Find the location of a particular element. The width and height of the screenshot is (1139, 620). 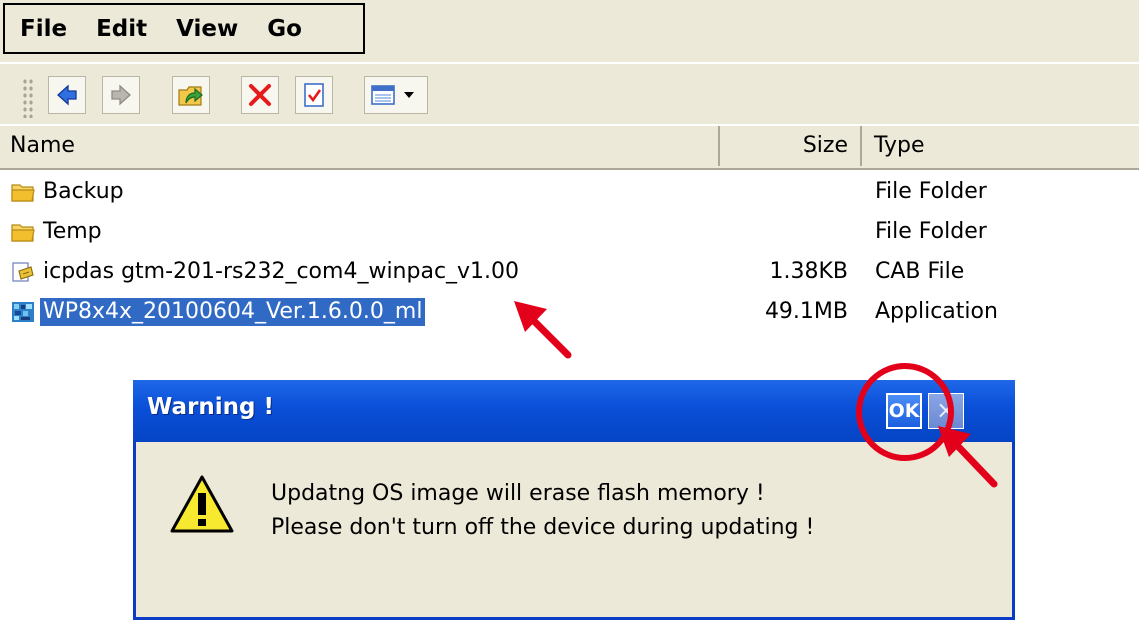

file-name: WP8x4x_20100604_Ver.1.6.0.0_ml is located at coordinates (233, 312).